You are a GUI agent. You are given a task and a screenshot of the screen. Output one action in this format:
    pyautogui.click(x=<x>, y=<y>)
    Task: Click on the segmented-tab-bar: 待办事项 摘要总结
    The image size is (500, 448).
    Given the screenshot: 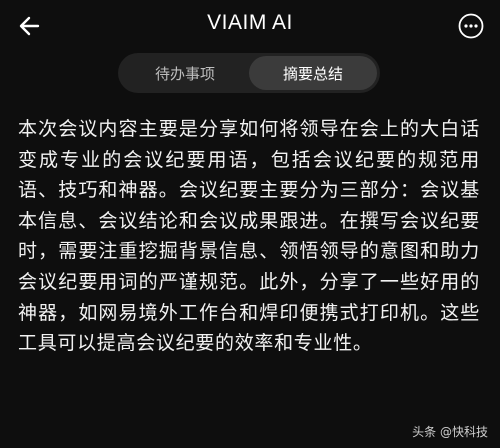 What is the action you would take?
    pyautogui.click(x=249, y=73)
    